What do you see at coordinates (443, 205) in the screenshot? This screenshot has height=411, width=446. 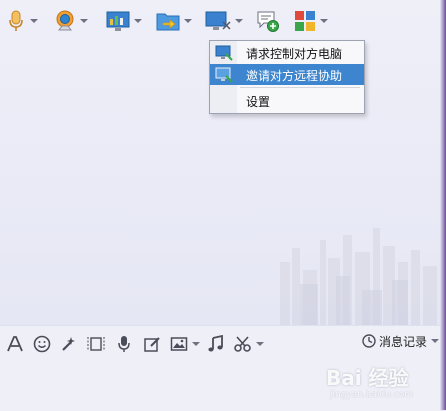 I see `window-edge` at bounding box center [443, 205].